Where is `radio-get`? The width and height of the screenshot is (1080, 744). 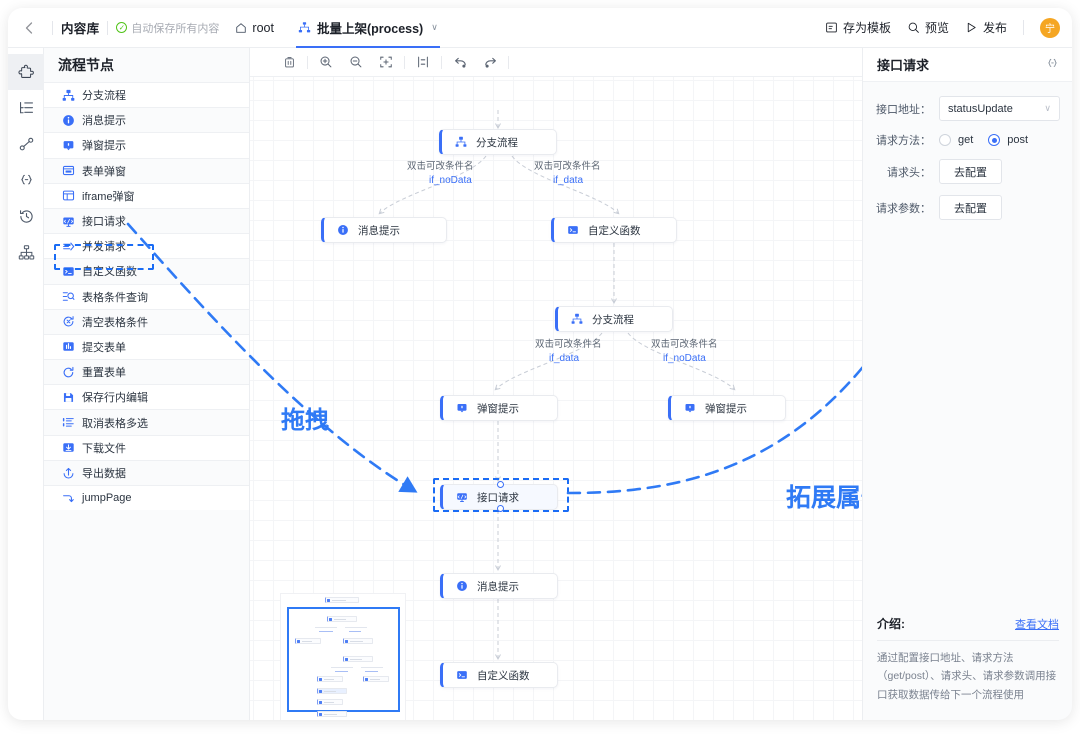
radio-get is located at coordinates (945, 140).